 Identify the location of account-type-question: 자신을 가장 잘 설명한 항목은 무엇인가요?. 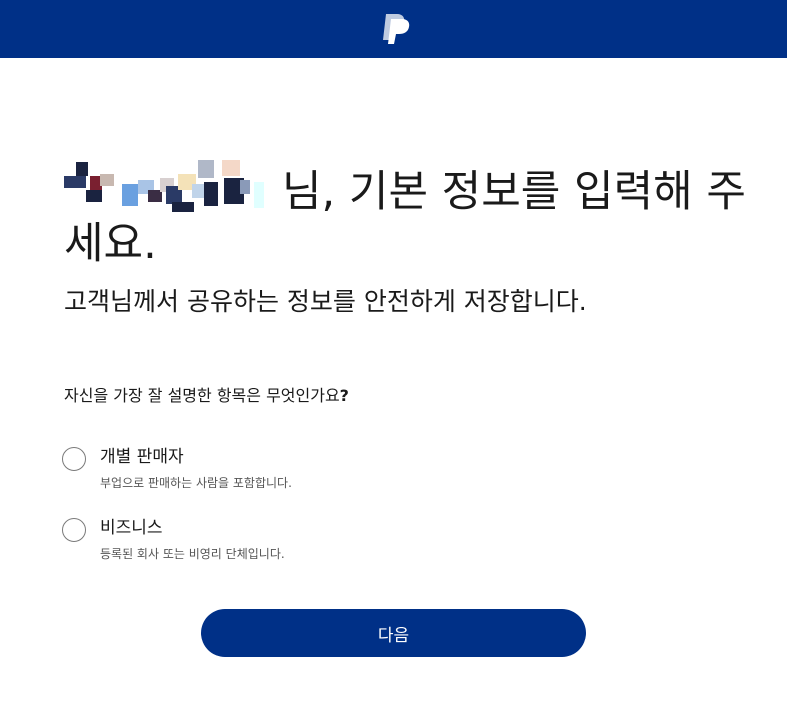
(206, 396).